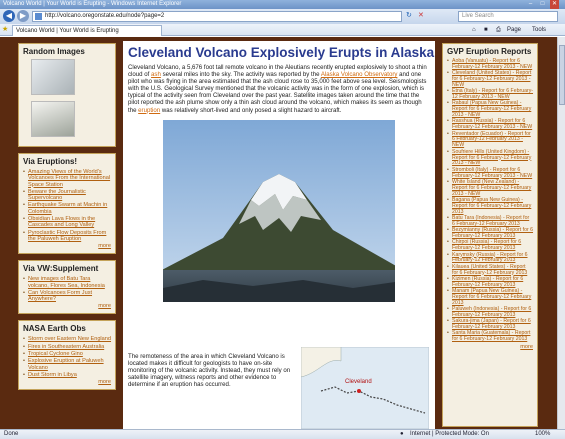 This screenshot has height=439, width=565. I want to click on tab-title: Volcano World | Your World is Erupting, so click(67, 31).